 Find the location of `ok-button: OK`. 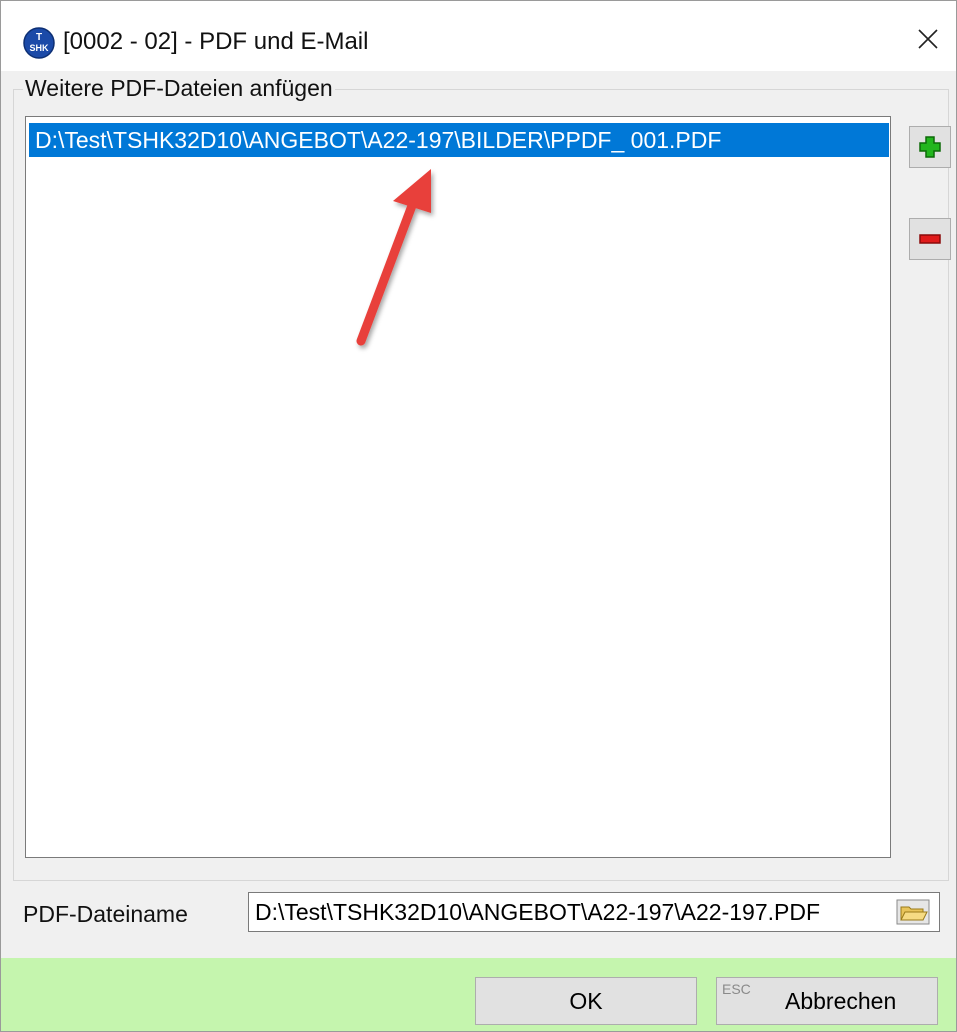

ok-button: OK is located at coordinates (586, 1001).